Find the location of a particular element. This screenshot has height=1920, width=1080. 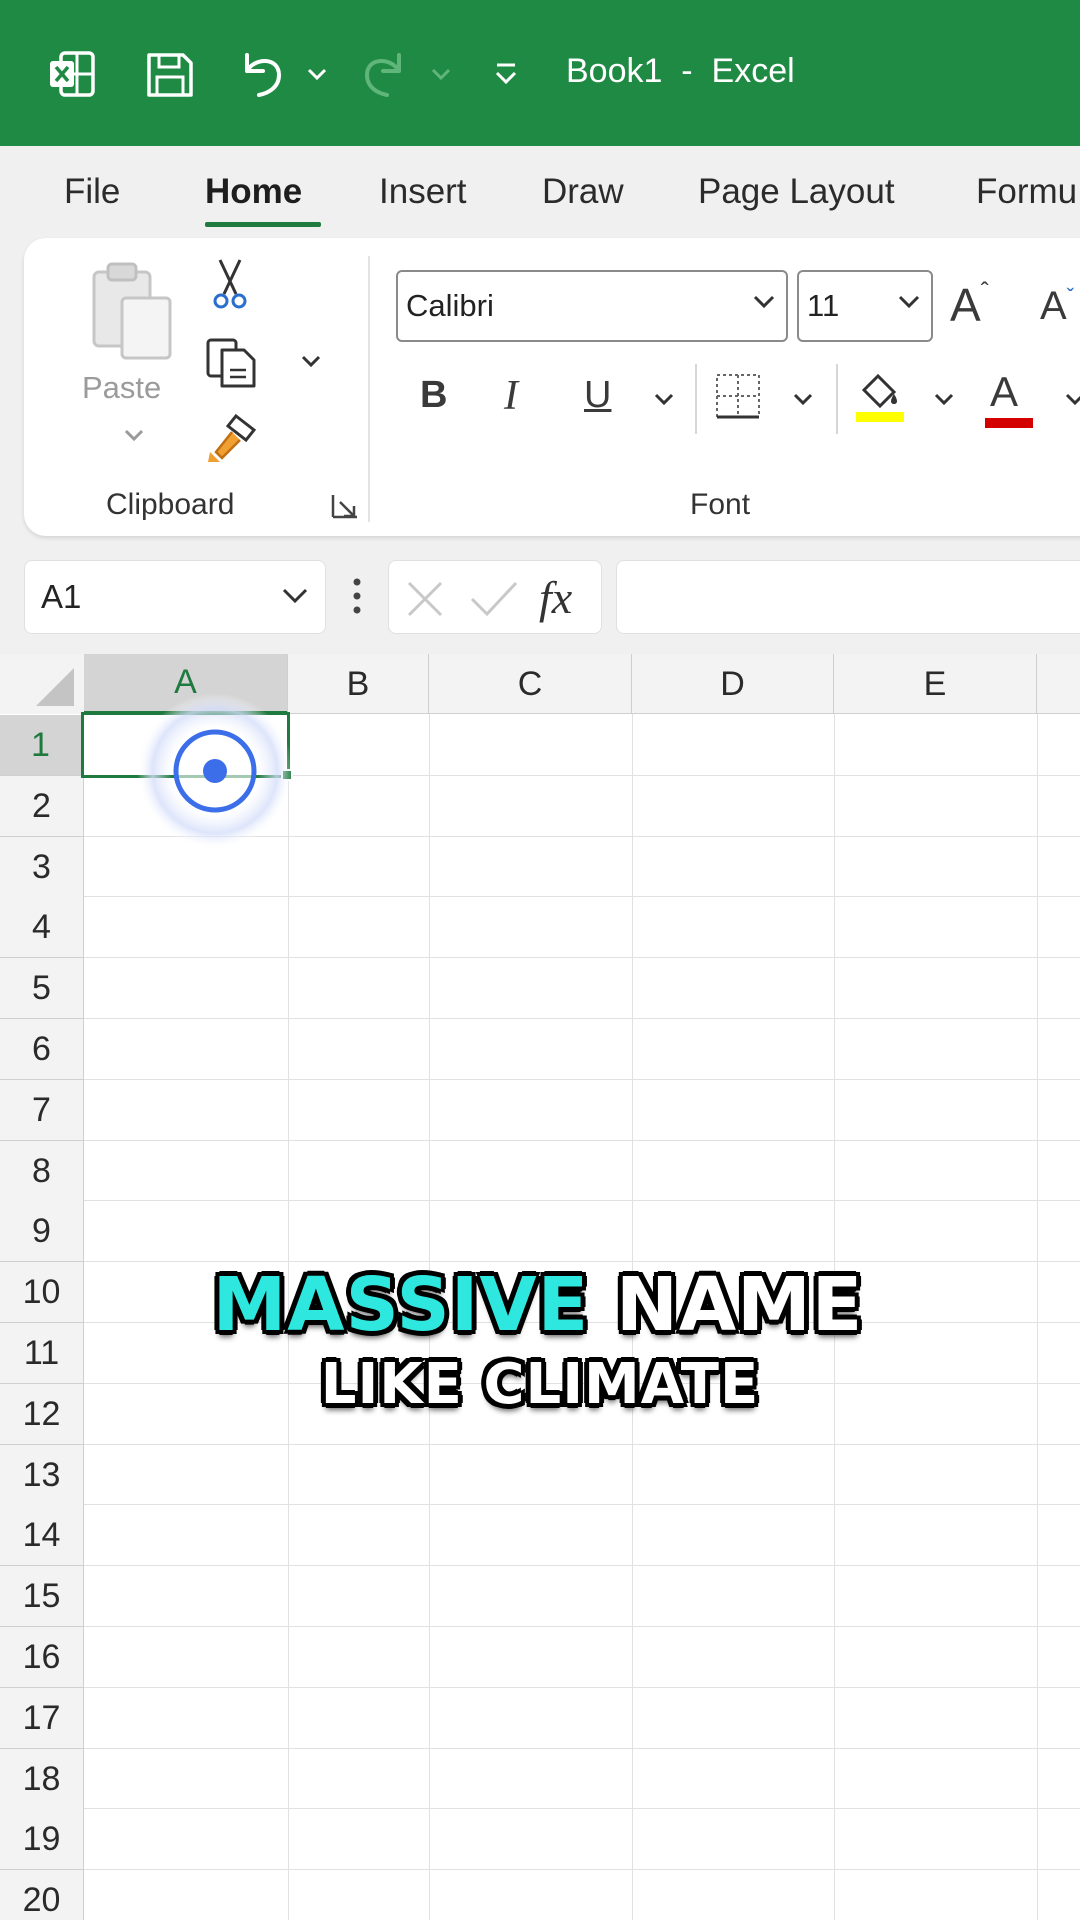

fill-color-dropdown-icon is located at coordinates (944, 401).